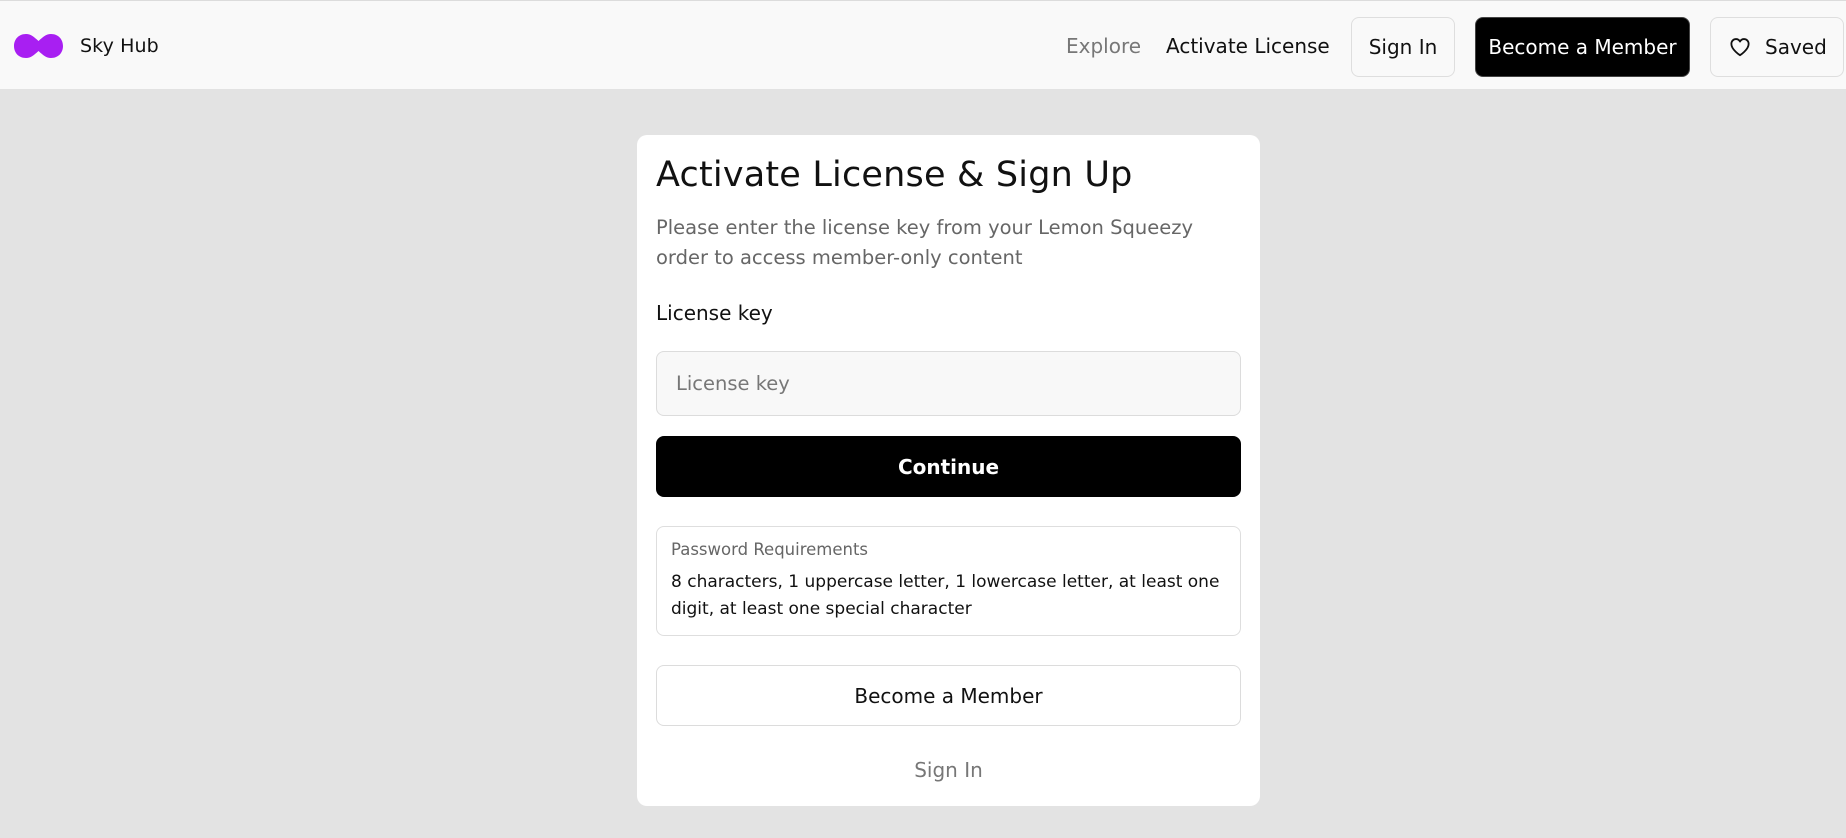 The height and width of the screenshot is (838, 1846). Describe the element at coordinates (948, 770) in the screenshot. I see `sign-in-link: Sign In` at that location.